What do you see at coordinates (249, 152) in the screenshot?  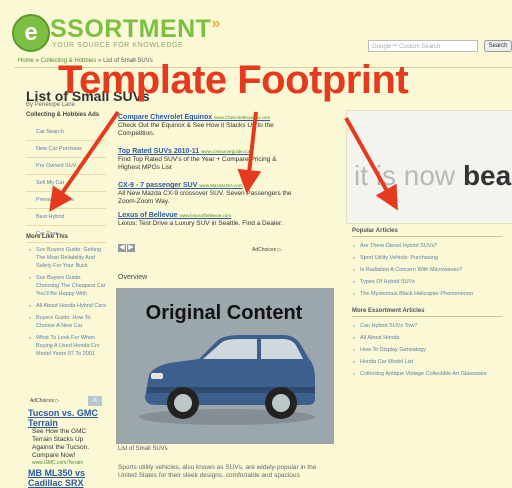 I see `arrow-center-icon` at bounding box center [249, 152].